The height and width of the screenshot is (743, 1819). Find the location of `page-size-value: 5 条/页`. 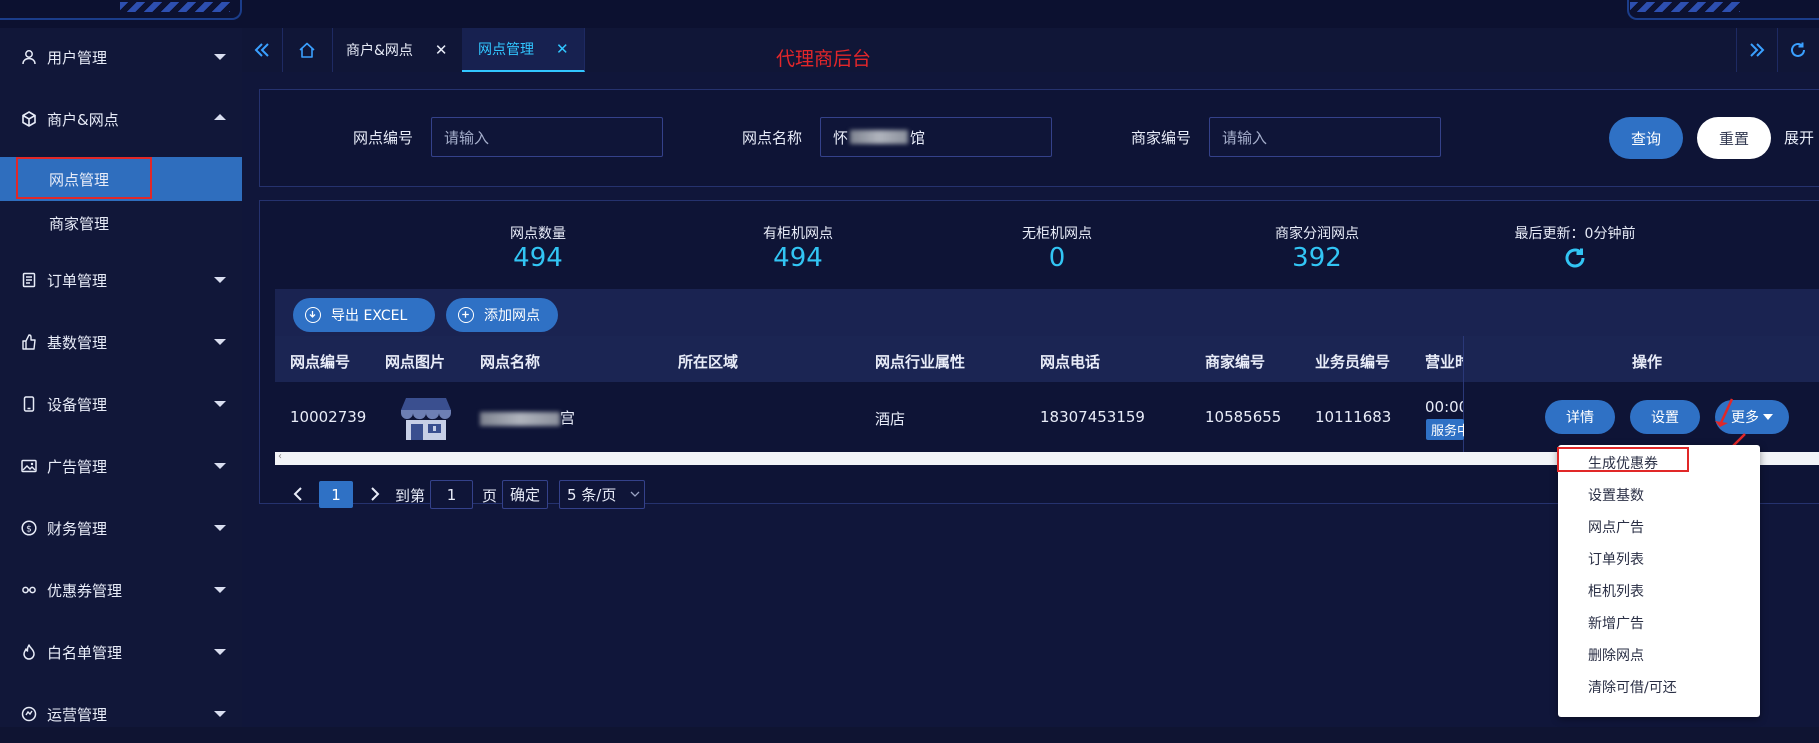

page-size-value: 5 条/页 is located at coordinates (592, 495).